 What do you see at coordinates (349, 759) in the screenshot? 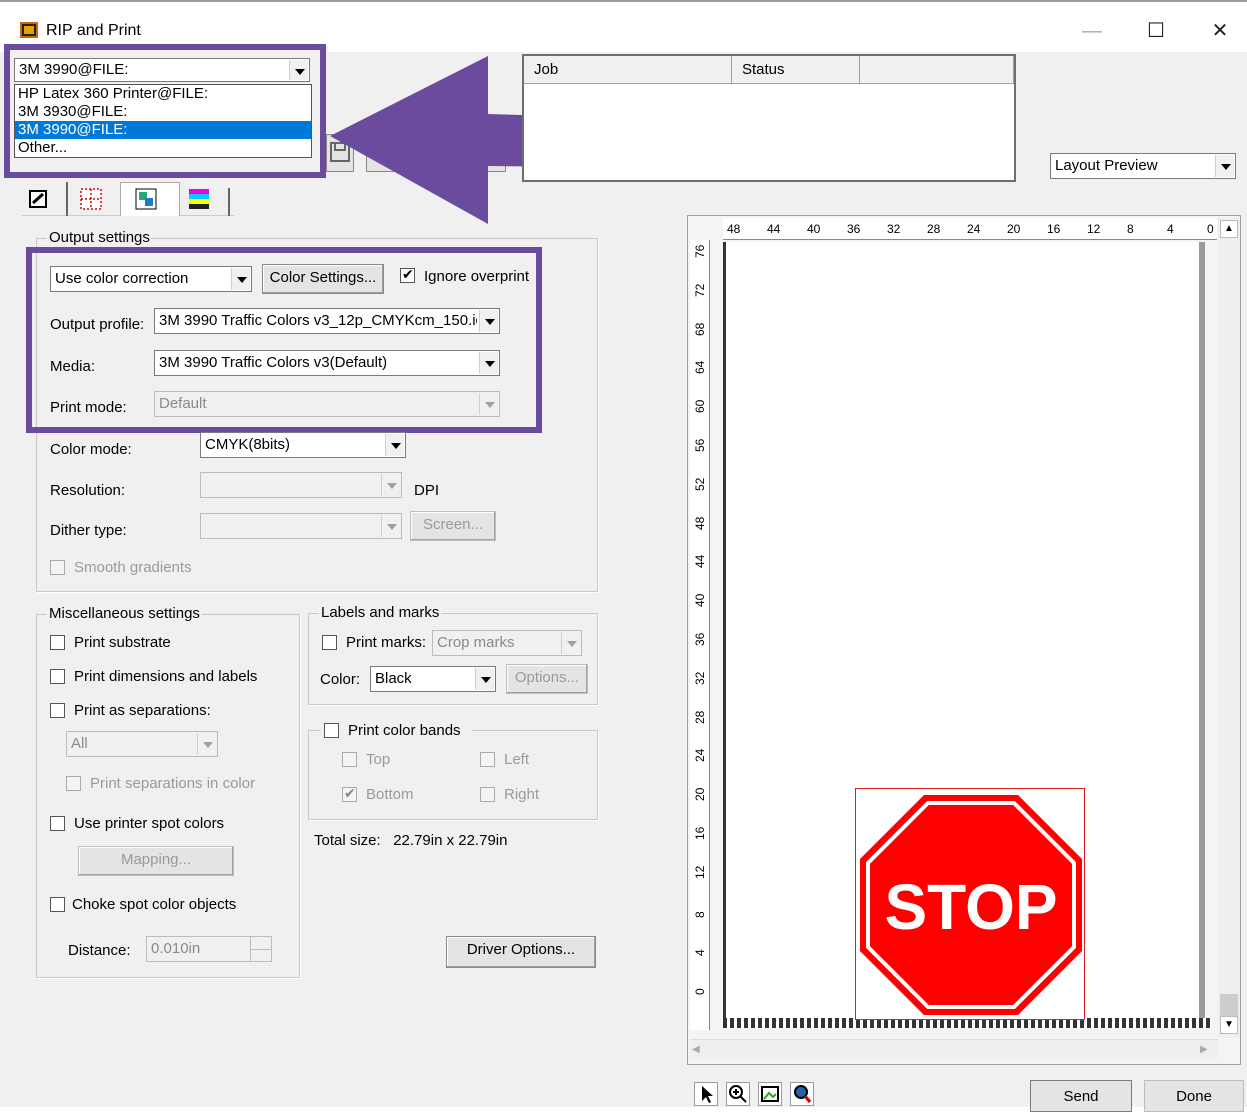
I see `band-top-checkbox` at bounding box center [349, 759].